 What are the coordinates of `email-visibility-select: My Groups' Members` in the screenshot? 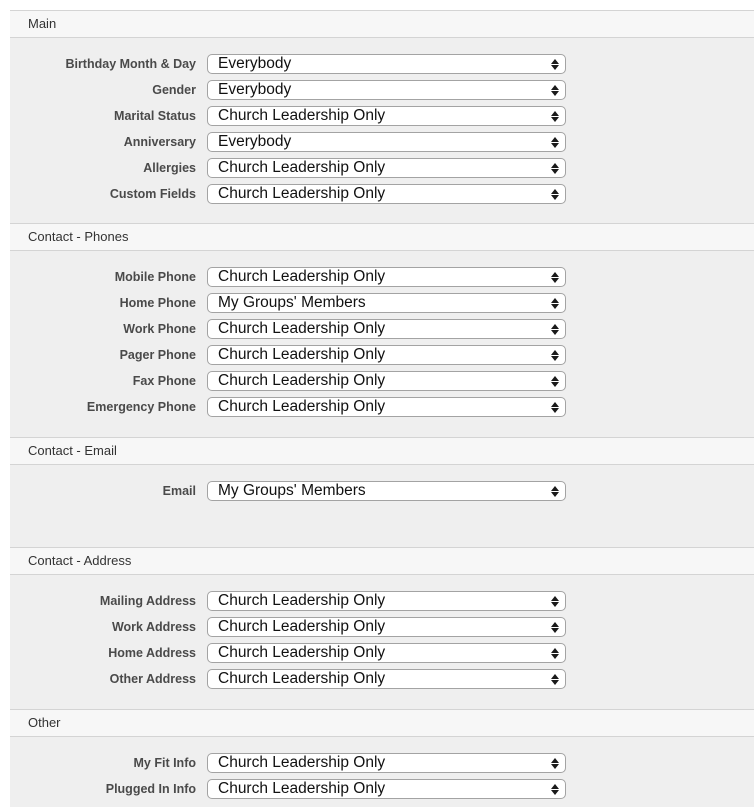 It's located at (386, 491).